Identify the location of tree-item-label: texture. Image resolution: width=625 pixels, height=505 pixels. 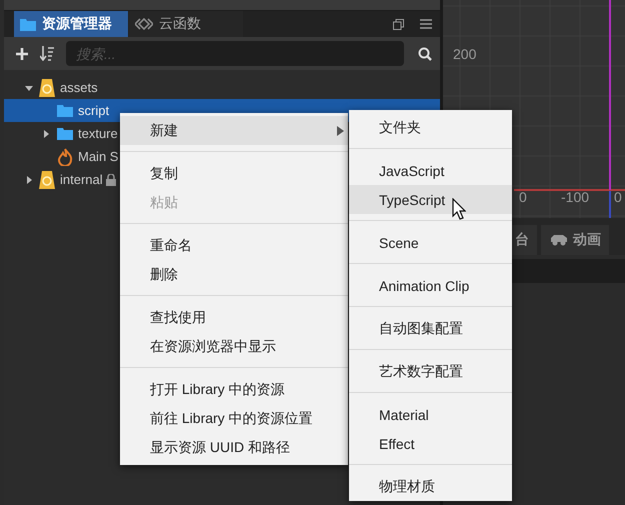
(98, 133).